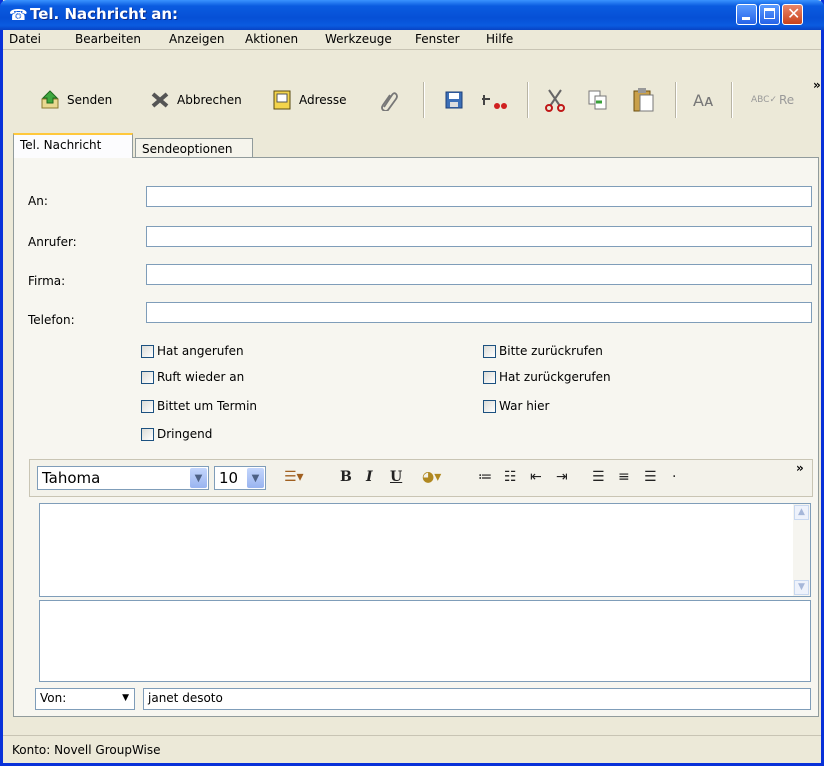 The height and width of the screenshot is (766, 824). I want to click on paste-icon, so click(643, 100).